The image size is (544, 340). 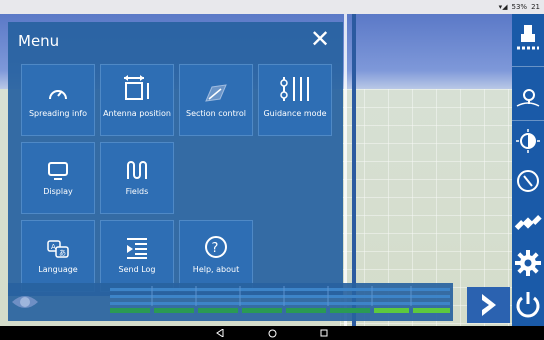 I want to click on battery-level: 53%, so click(x=519, y=7).